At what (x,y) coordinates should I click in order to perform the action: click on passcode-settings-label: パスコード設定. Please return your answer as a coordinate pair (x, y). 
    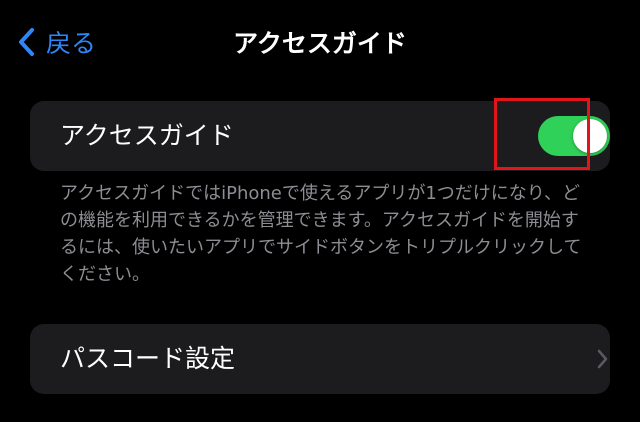
    Looking at the image, I should click on (148, 358).